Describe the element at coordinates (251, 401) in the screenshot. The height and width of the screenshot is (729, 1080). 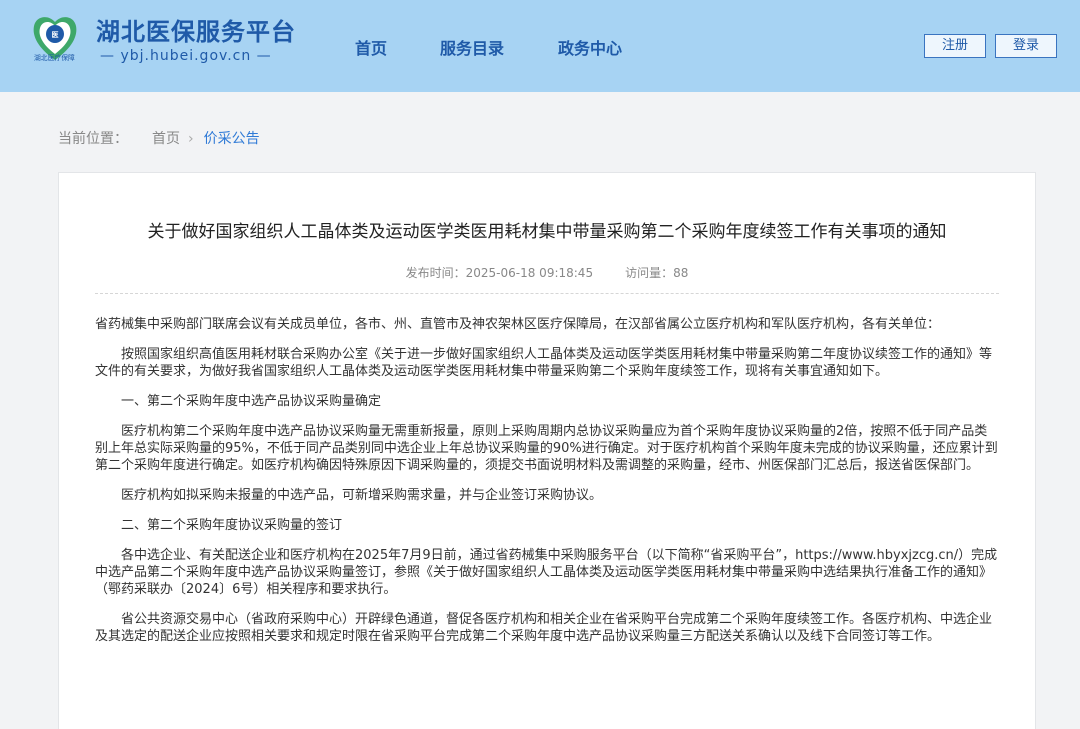
I see `section-heading: 一、第二个采购年度中选产品协议采购量确定` at that location.